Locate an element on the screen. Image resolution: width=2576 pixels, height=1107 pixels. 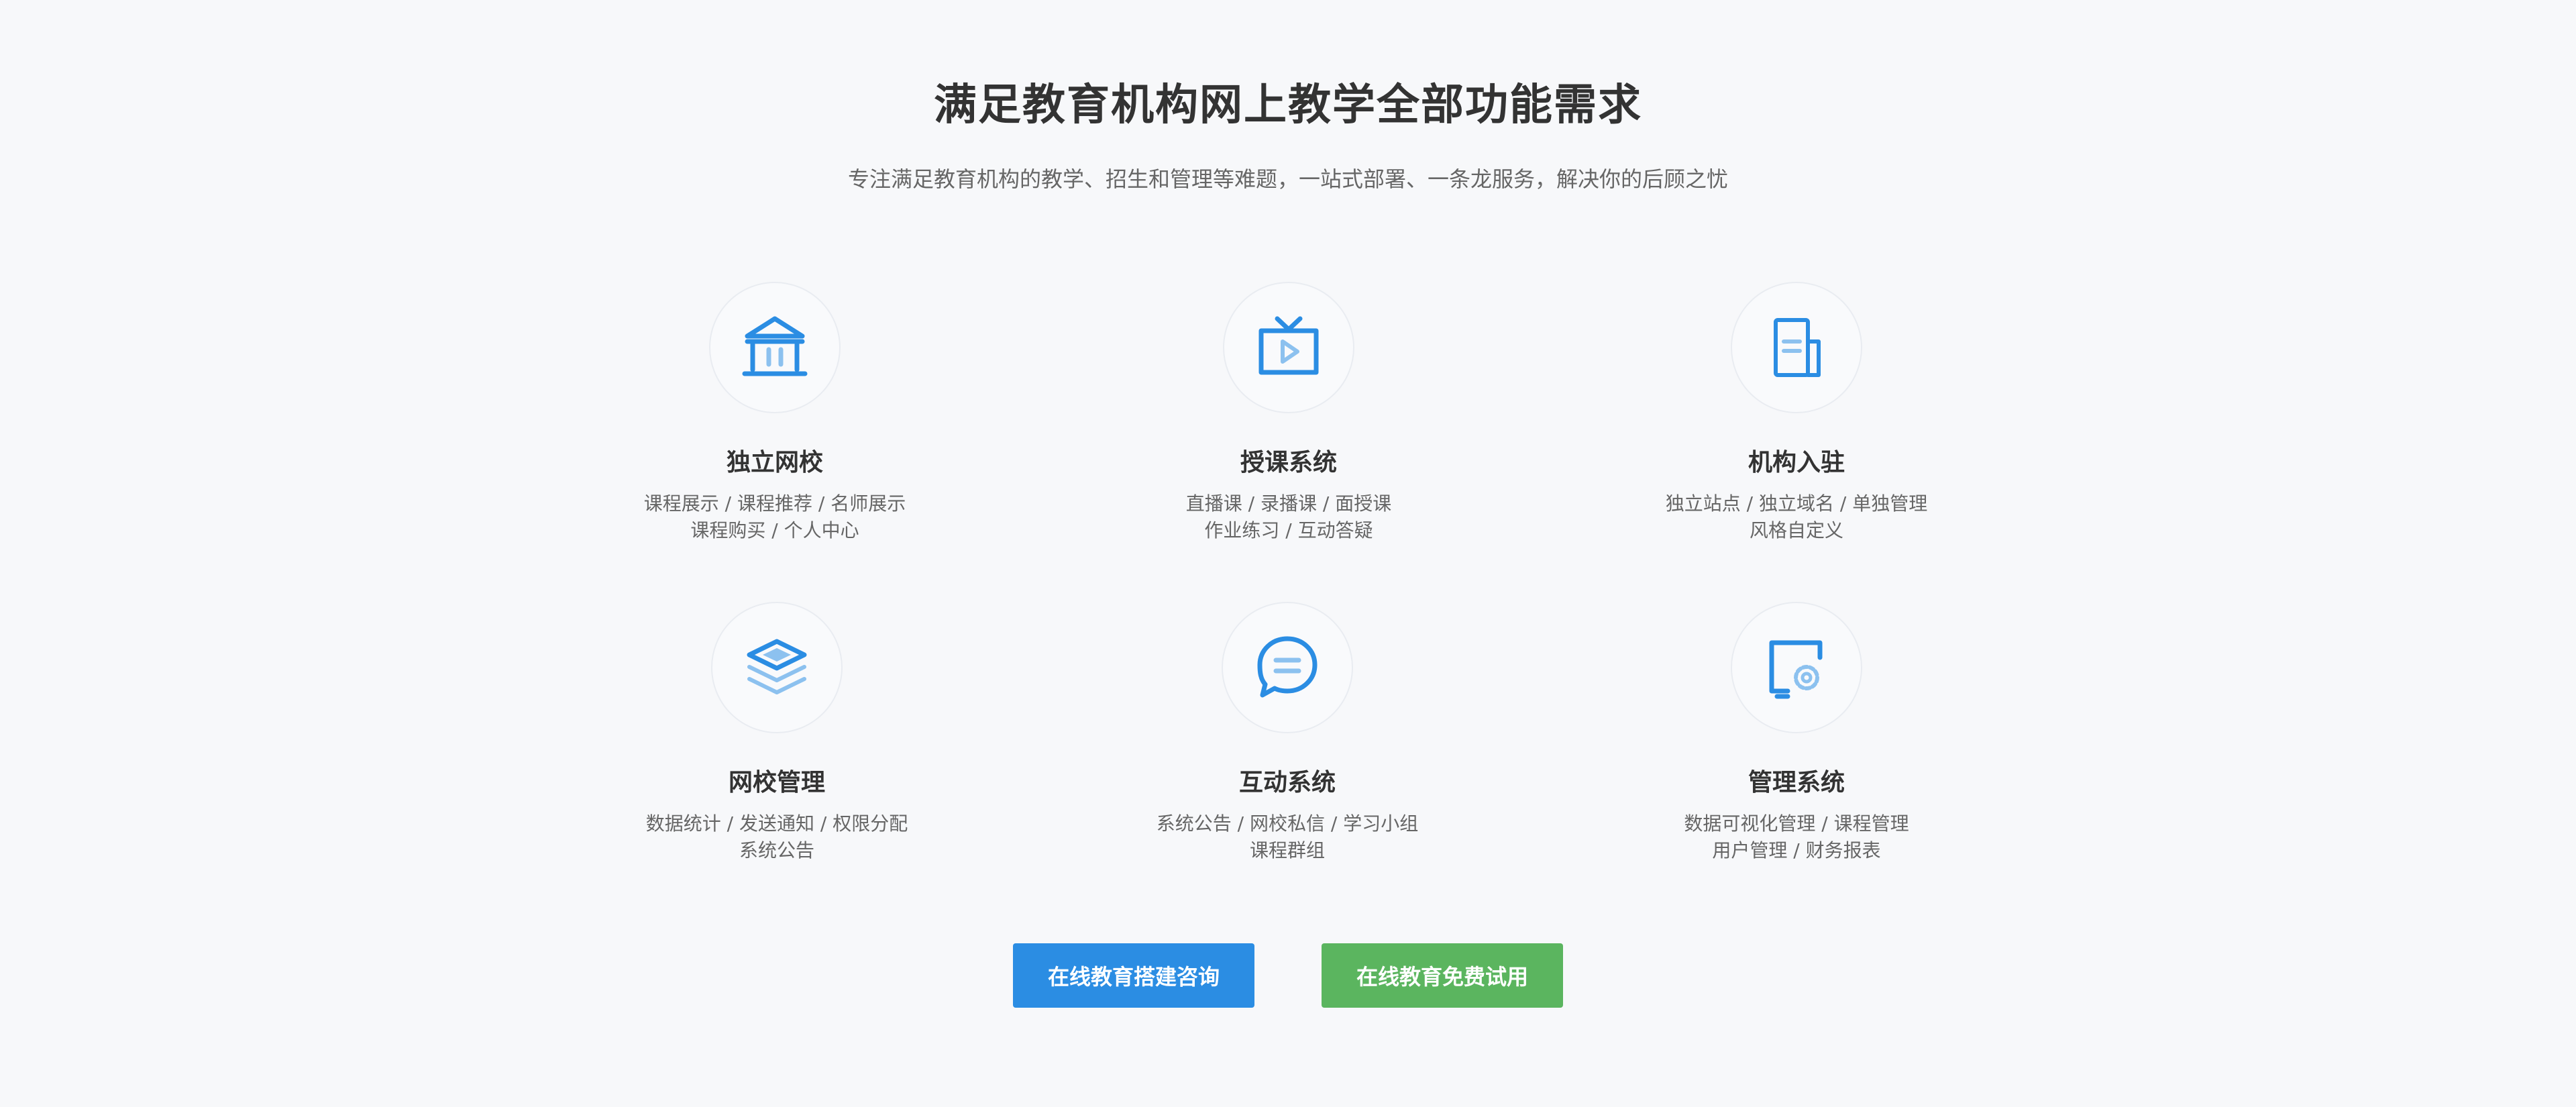
feature-card-institution-onboarding: 机构入驻 独立站点 / 独立域名 / 单独管理 风格自定义 is located at coordinates (1796, 413).